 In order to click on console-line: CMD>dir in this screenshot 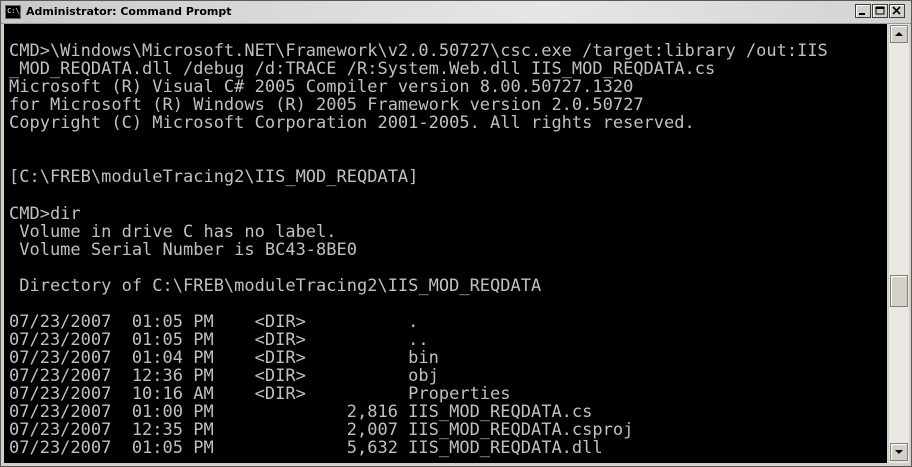, I will do `click(45, 213)`.